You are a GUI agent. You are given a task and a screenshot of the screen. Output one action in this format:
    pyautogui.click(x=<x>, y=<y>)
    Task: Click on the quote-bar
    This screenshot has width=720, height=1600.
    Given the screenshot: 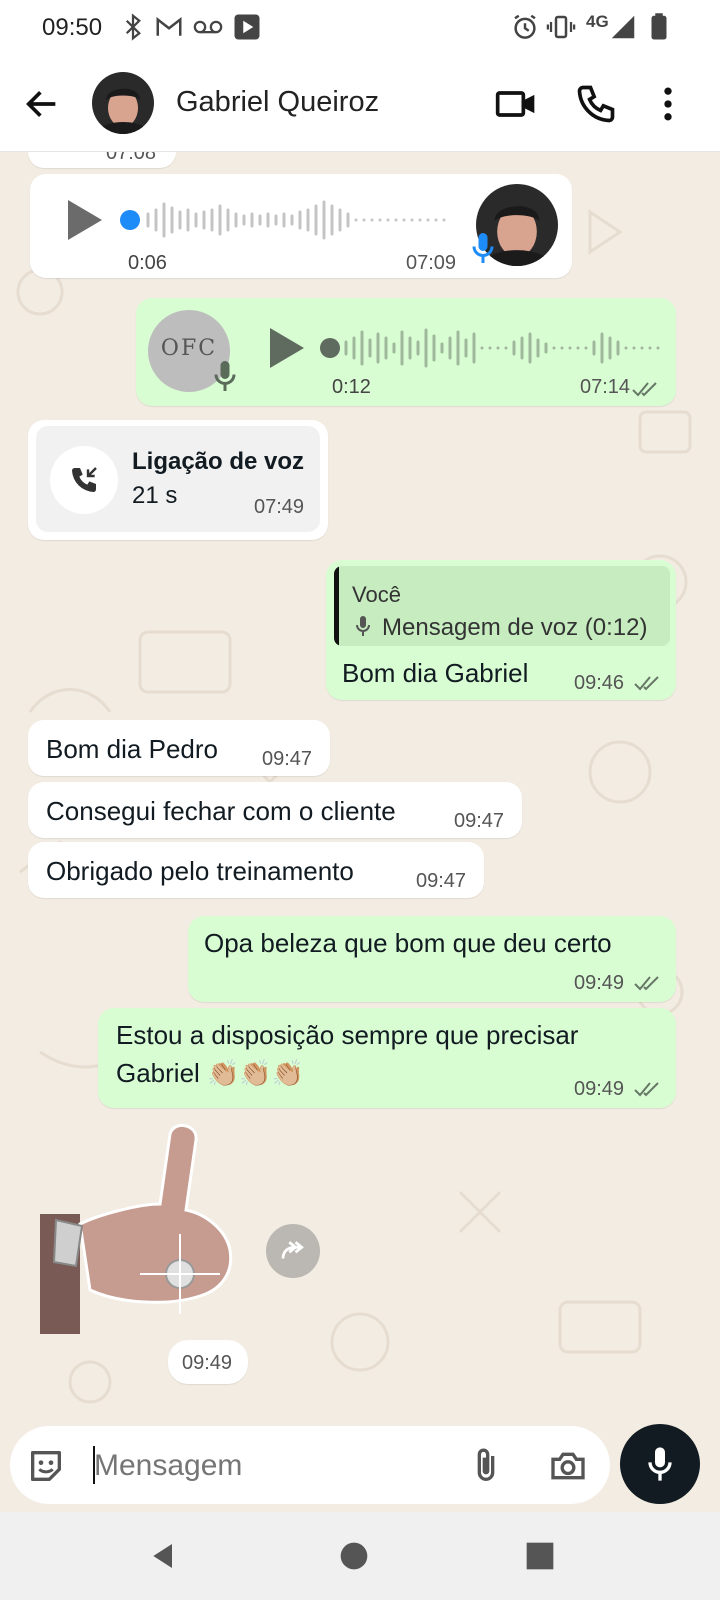 What is the action you would take?
    pyautogui.click(x=336, y=606)
    